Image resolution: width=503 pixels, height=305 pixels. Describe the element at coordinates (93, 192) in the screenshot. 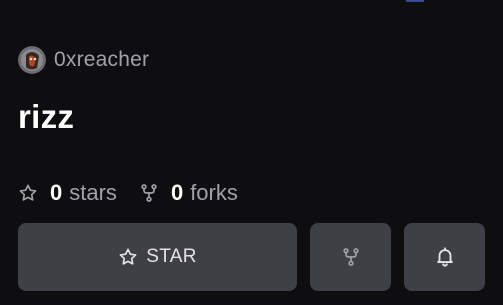

I see `stars-label: stars` at that location.